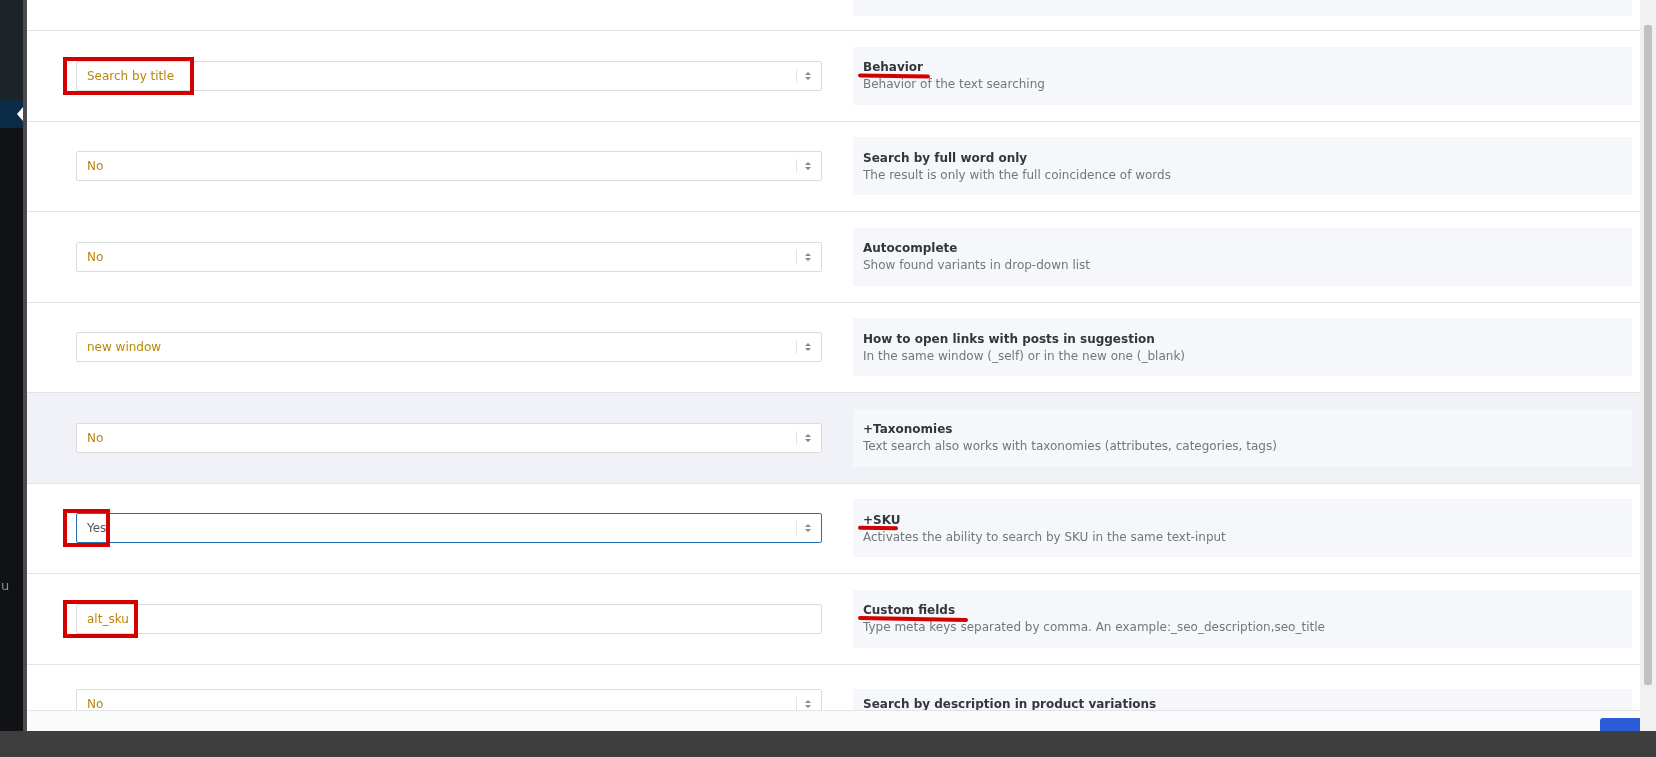 The width and height of the screenshot is (1656, 757). I want to click on setting-description: In the same window (_self) or in the new one (_blank), so click(1024, 355).